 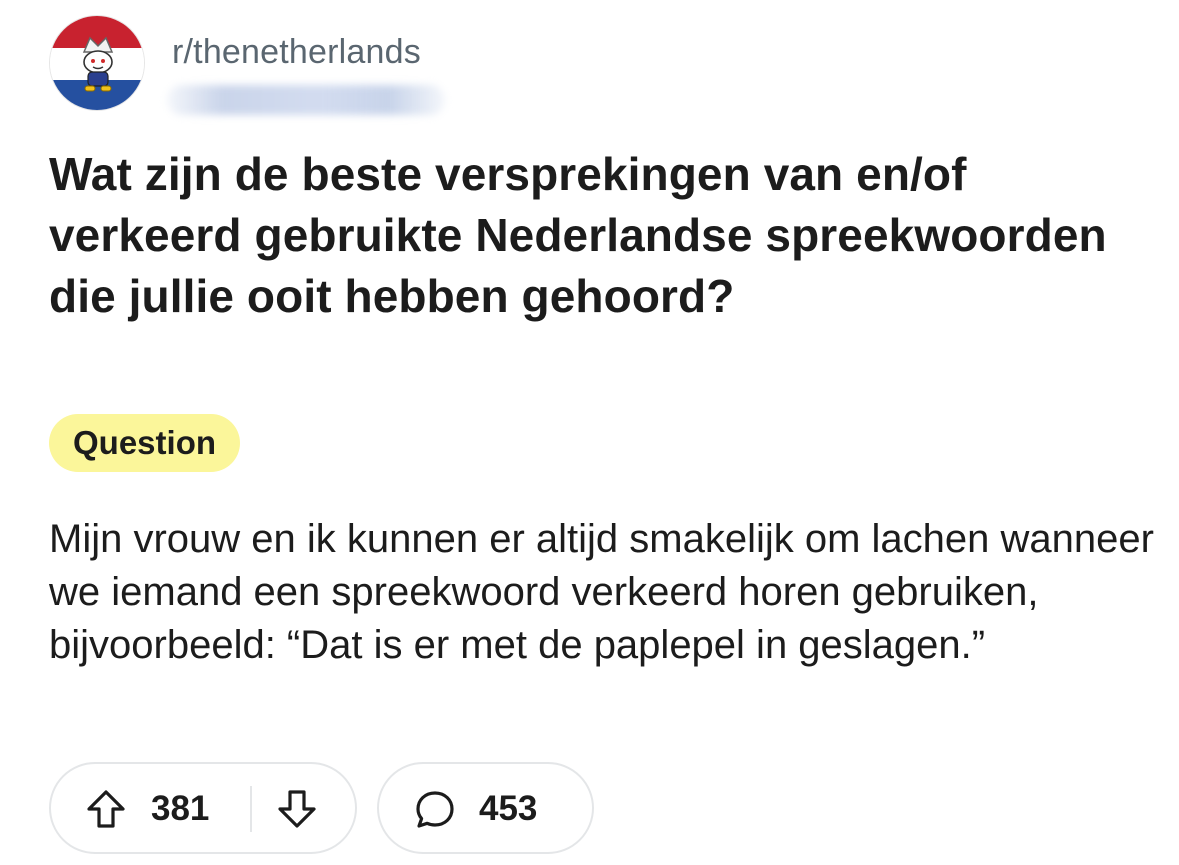 I want to click on comments-button: 453, so click(x=485, y=808).